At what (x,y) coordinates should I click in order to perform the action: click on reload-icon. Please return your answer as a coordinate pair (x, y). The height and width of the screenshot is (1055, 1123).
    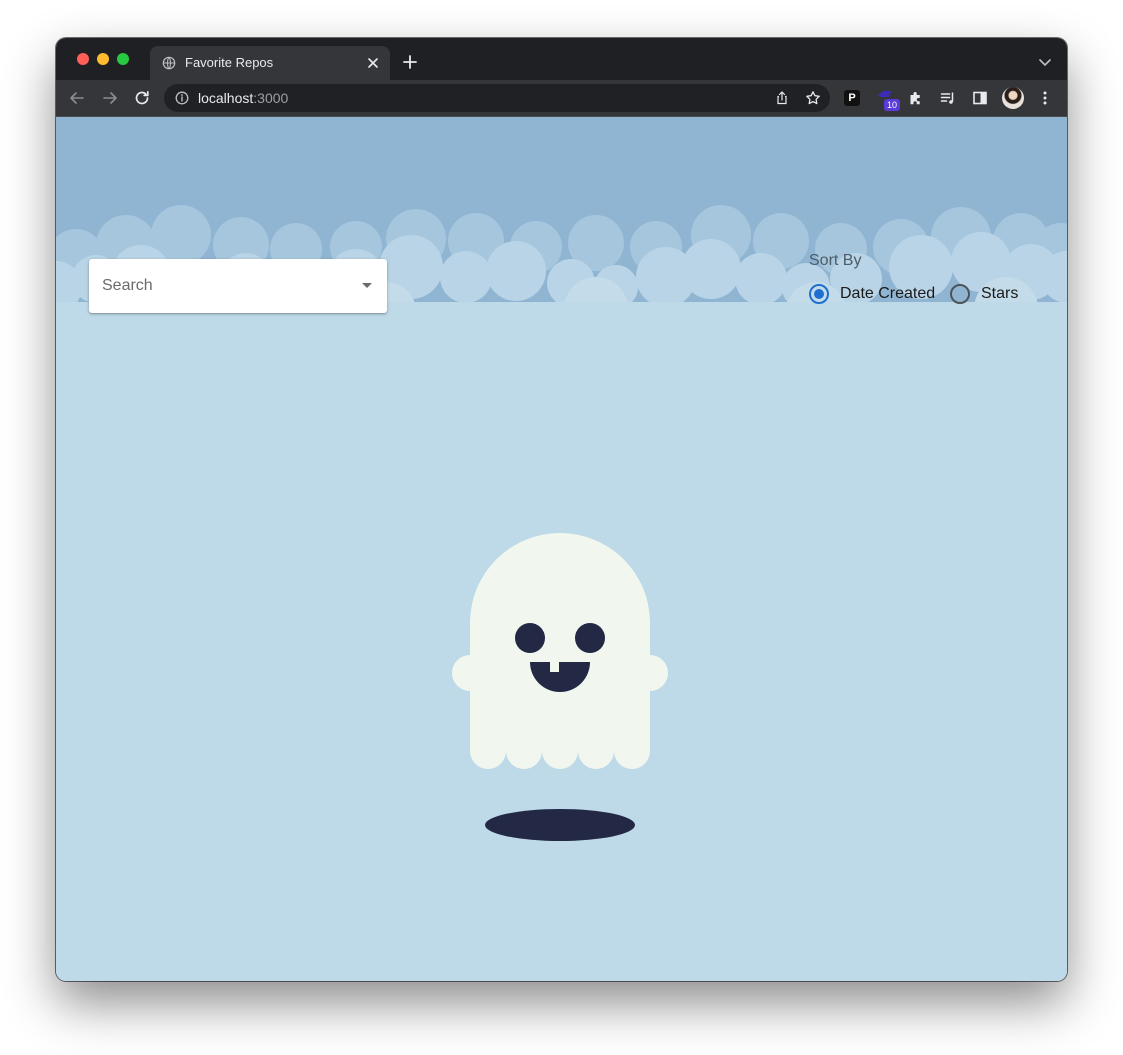
    Looking at the image, I should click on (142, 98).